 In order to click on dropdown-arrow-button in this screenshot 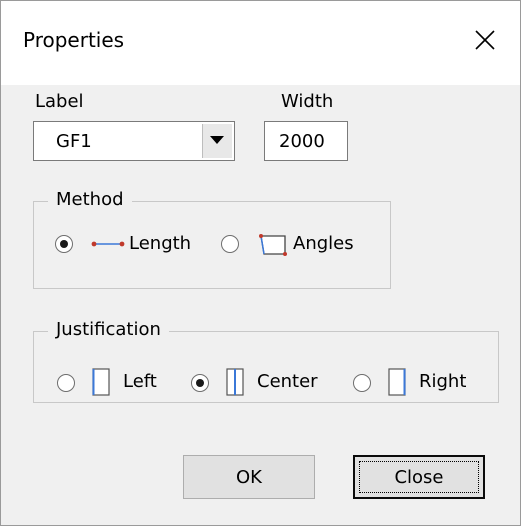, I will do `click(217, 141)`.